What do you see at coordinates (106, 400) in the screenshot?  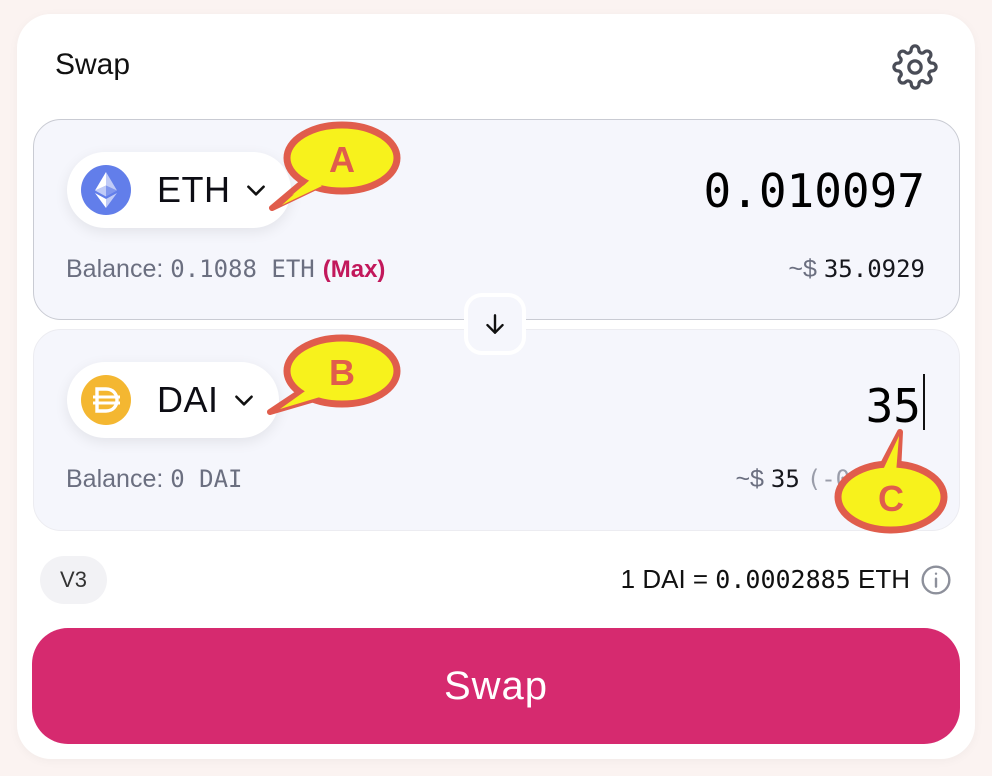 I see `dai-icon` at bounding box center [106, 400].